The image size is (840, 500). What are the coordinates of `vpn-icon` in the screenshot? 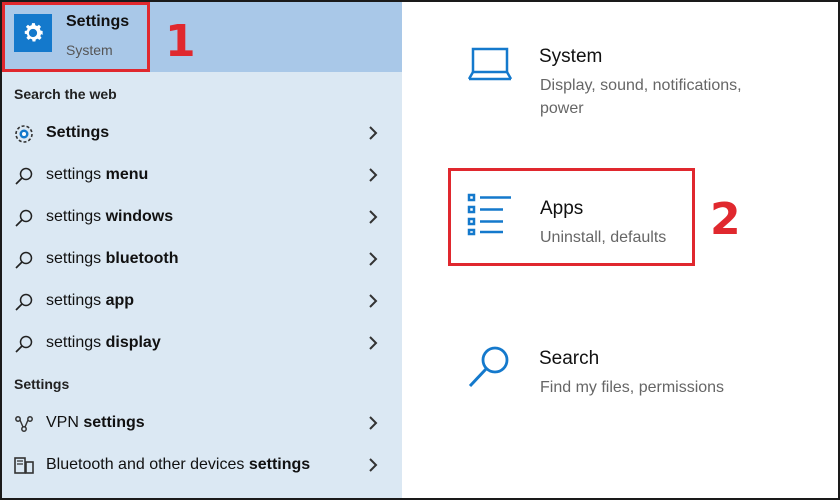 It's located at (24, 424).